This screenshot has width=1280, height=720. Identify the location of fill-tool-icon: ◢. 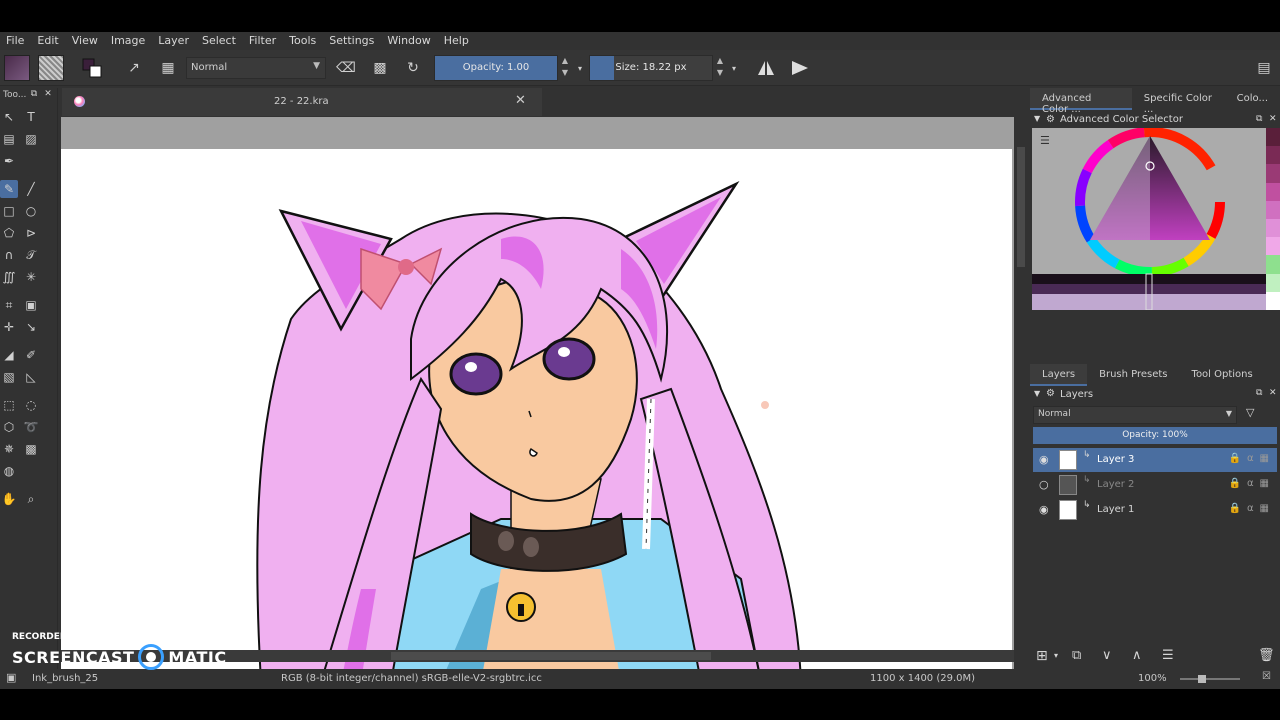
(9, 355).